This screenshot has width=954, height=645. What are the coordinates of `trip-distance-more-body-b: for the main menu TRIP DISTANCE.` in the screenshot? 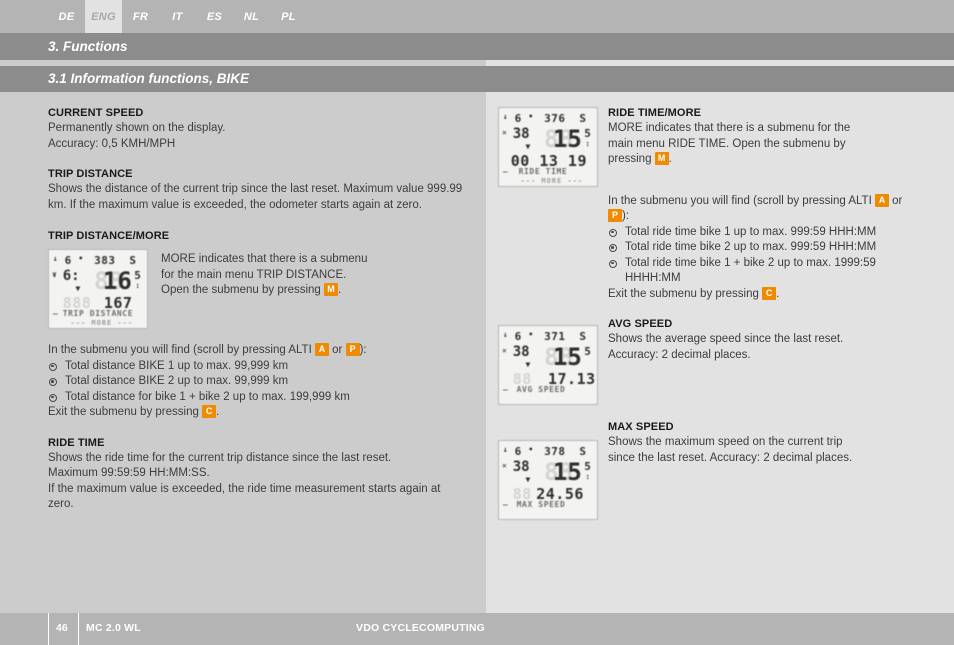 It's located at (254, 274).